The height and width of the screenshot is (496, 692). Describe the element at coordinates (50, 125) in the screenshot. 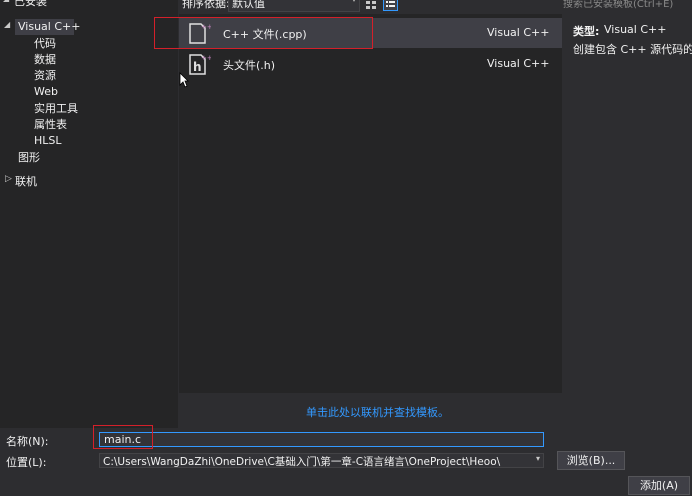

I see `tree-item-property-sheet: 属性表` at that location.